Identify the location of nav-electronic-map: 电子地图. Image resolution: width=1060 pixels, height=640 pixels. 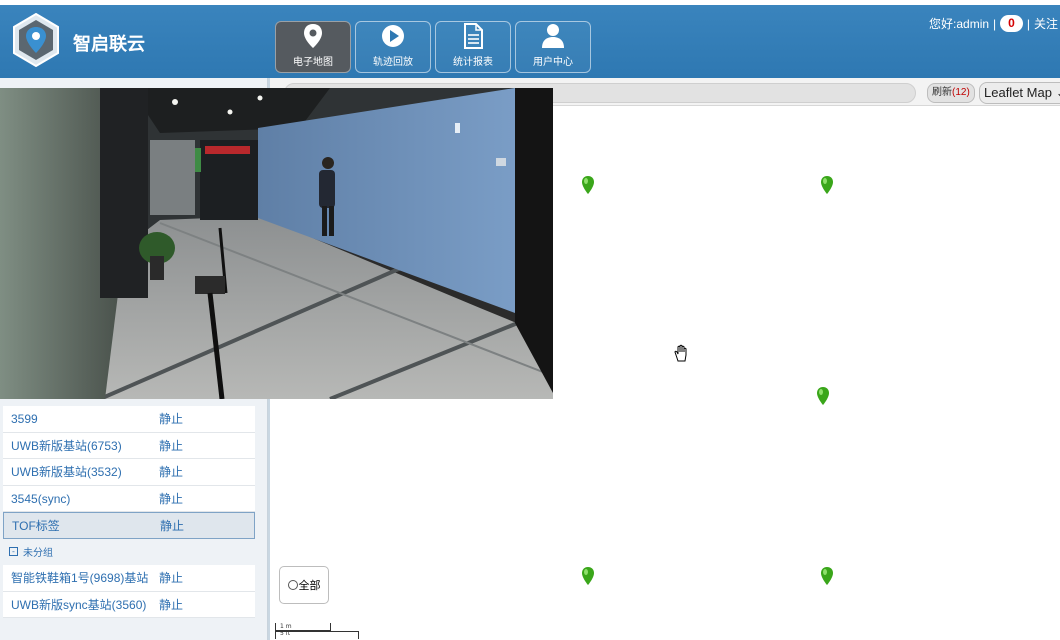
(313, 47).